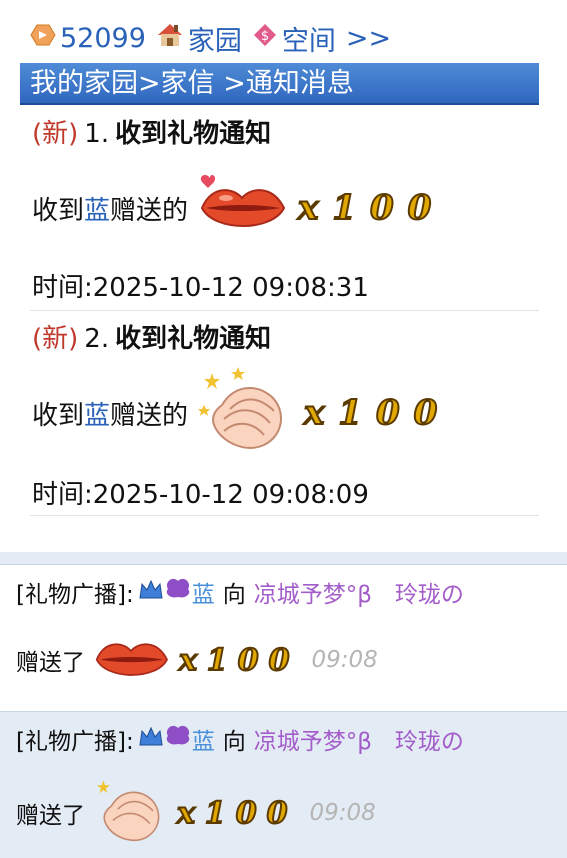  Describe the element at coordinates (103, 38) in the screenshot. I see `user-id-link: 52099` at that location.